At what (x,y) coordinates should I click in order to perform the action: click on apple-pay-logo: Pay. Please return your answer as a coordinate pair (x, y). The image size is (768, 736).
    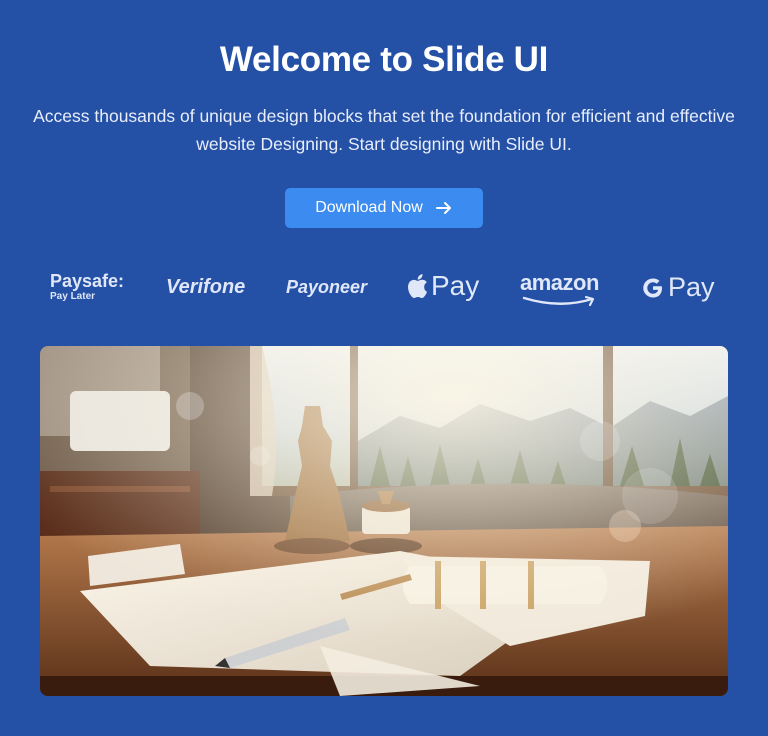
    Looking at the image, I should click on (442, 286).